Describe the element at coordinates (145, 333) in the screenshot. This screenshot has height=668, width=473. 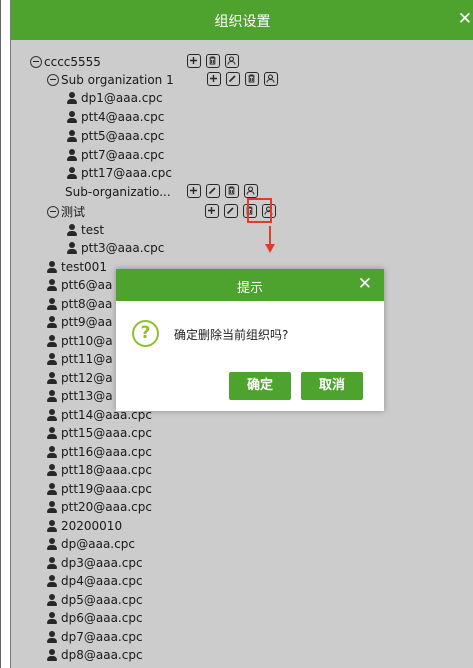
I see `question-icon: ?` at that location.